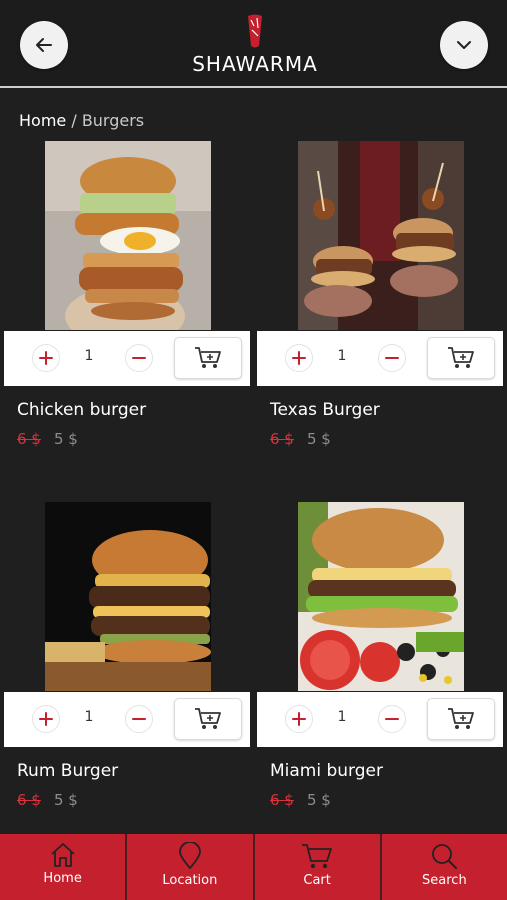 The image size is (507, 900). I want to click on nav-item-search: Search, so click(444, 867).